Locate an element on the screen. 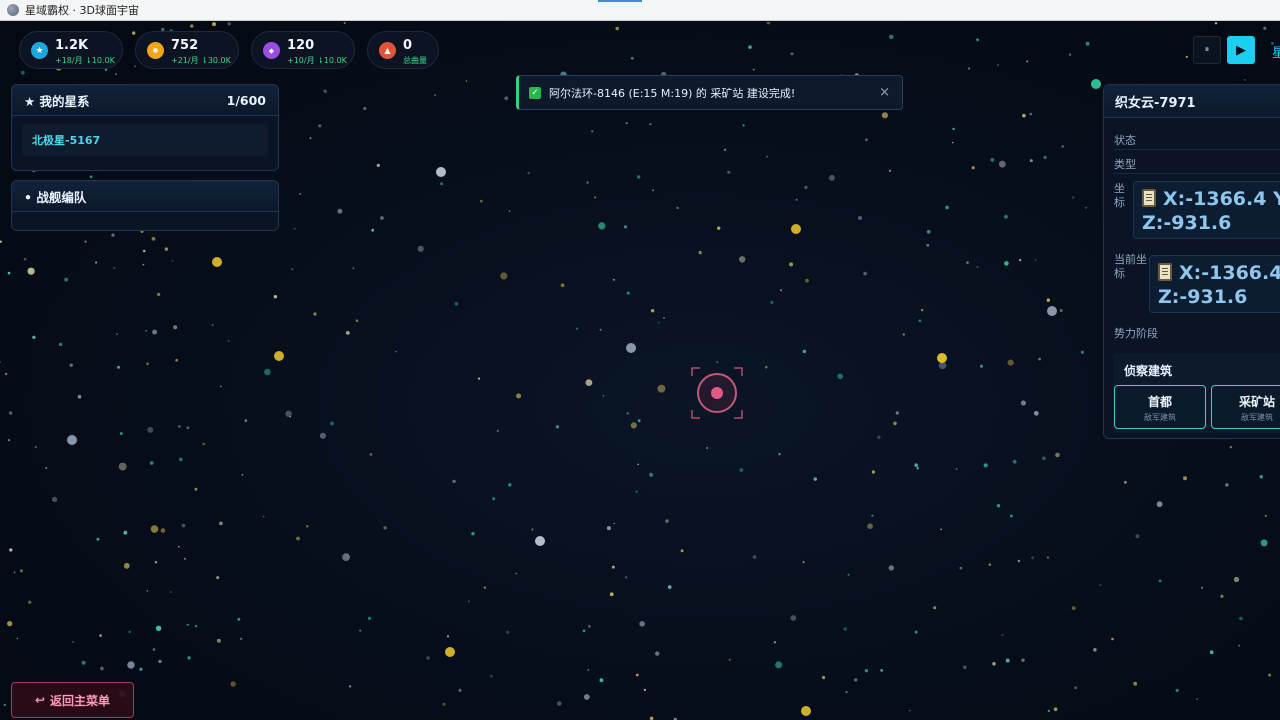  pause-button: ⏸ is located at coordinates (1207, 50).